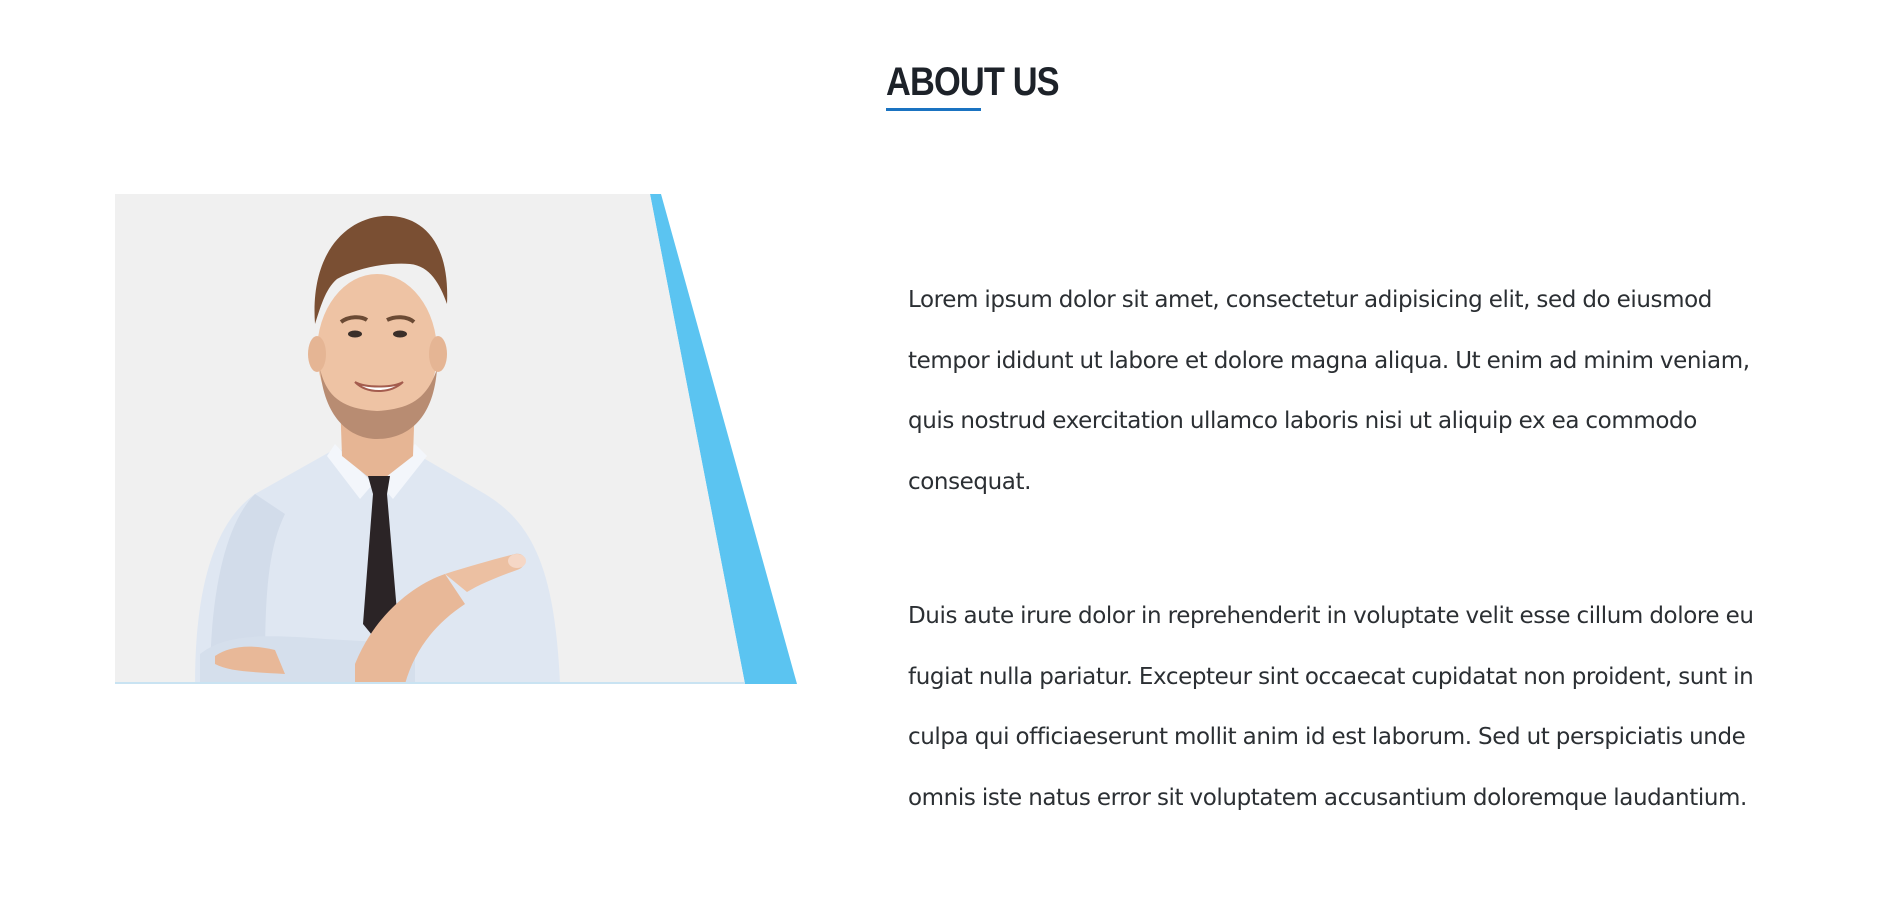  What do you see at coordinates (973, 82) in the screenshot?
I see `section-heading: ABOUT US` at bounding box center [973, 82].